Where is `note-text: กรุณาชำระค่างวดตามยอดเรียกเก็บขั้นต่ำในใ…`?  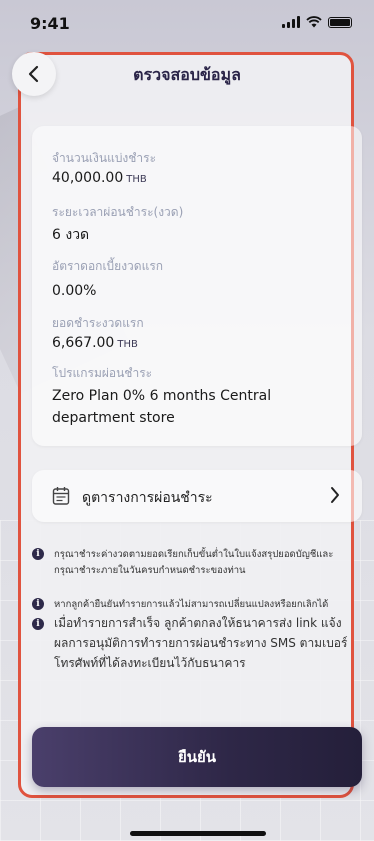
note-text: กรุณาชำระค่างวดตามยอดเรียกเก็บขั้นต่ำในใ… is located at coordinates (194, 562).